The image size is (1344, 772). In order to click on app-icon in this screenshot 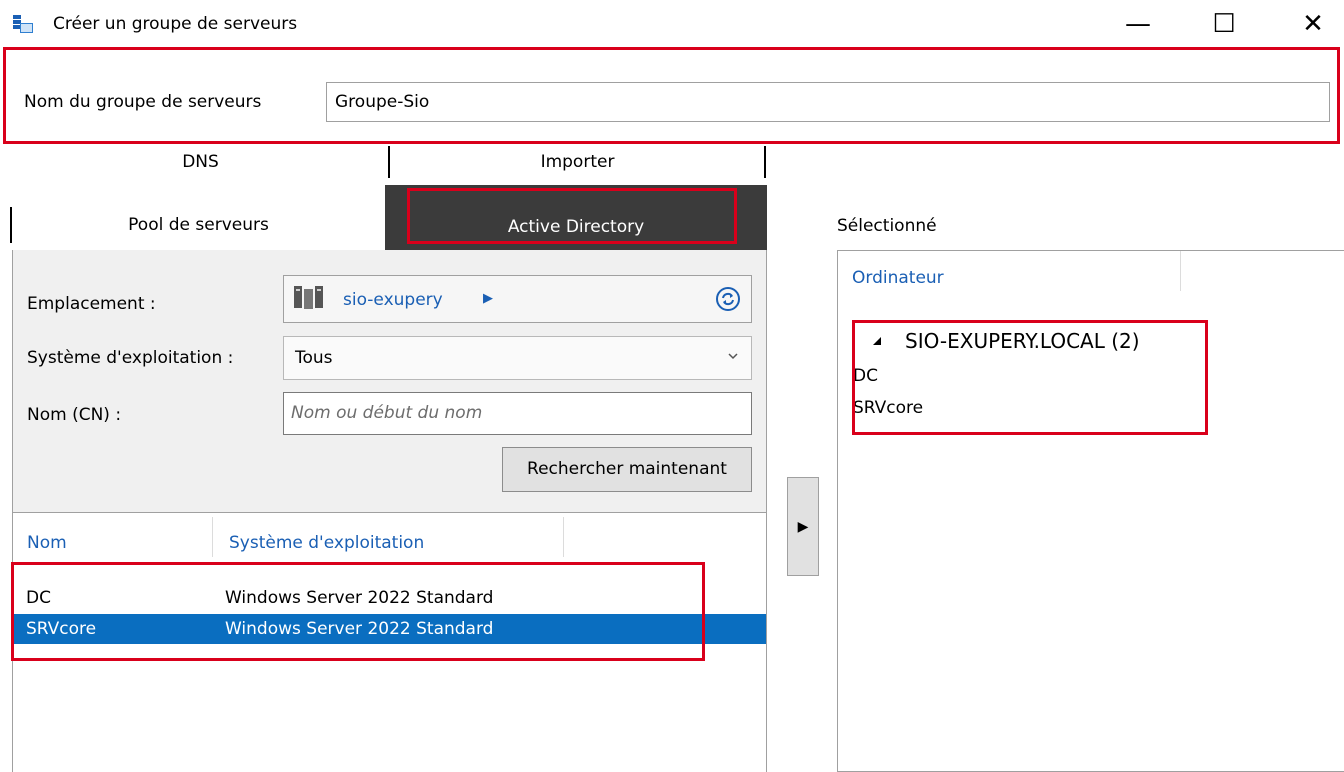, I will do `click(23, 24)`.